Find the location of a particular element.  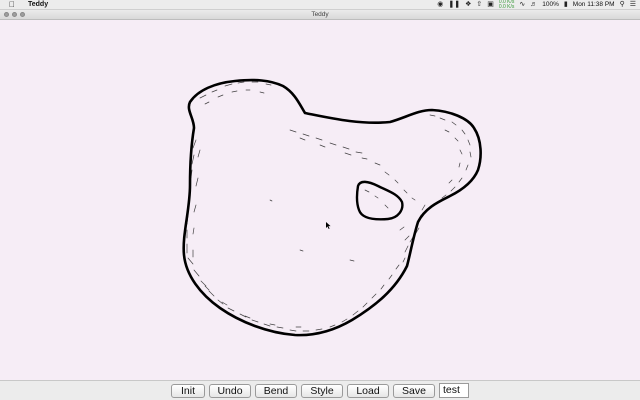

record-icon: ◉ is located at coordinates (440, 5).